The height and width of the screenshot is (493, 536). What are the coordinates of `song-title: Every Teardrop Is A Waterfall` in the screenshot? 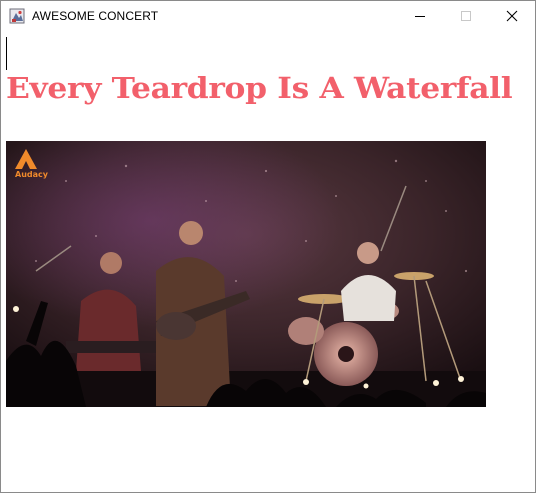 It's located at (259, 88).